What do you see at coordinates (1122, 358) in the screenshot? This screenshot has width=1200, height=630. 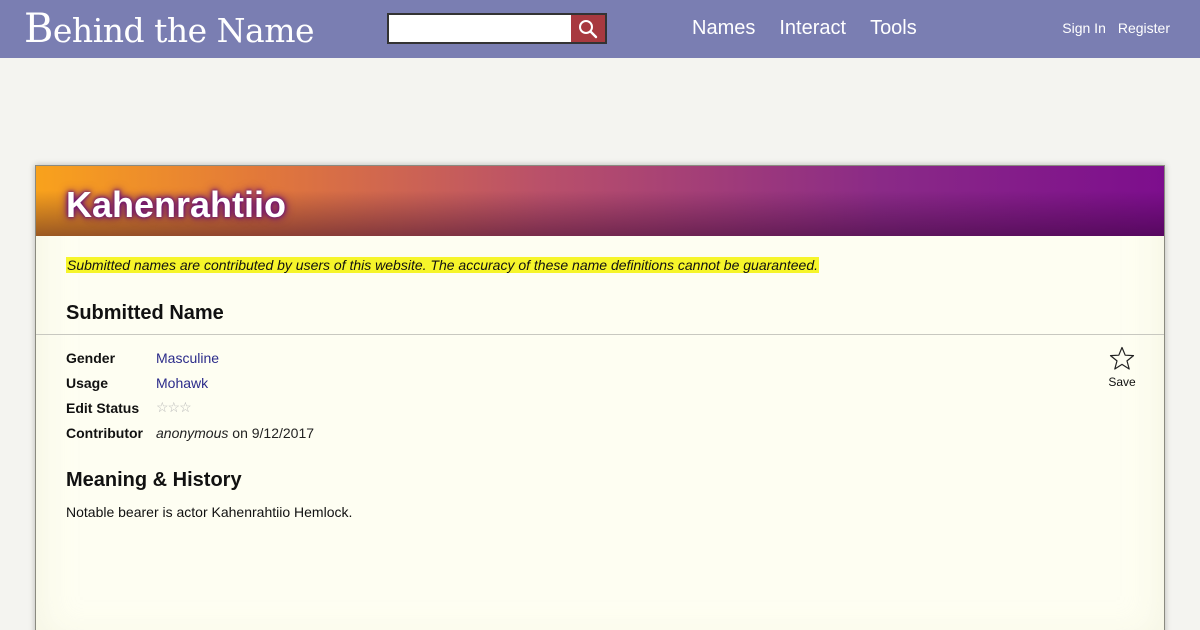 I see `star-outline-icon` at bounding box center [1122, 358].